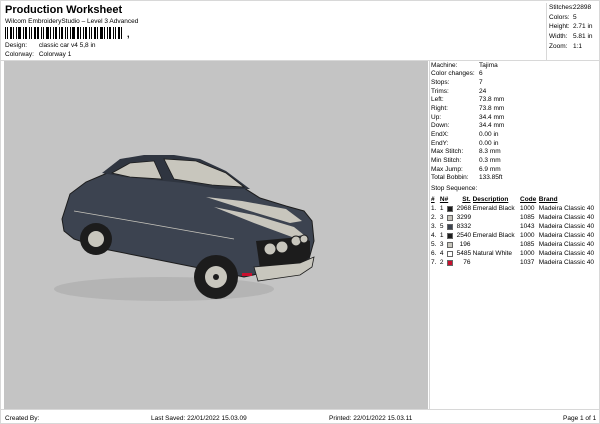 The image size is (600, 424). What do you see at coordinates (558, 46) in the screenshot?
I see `stat-label: Zoom:` at bounding box center [558, 46].